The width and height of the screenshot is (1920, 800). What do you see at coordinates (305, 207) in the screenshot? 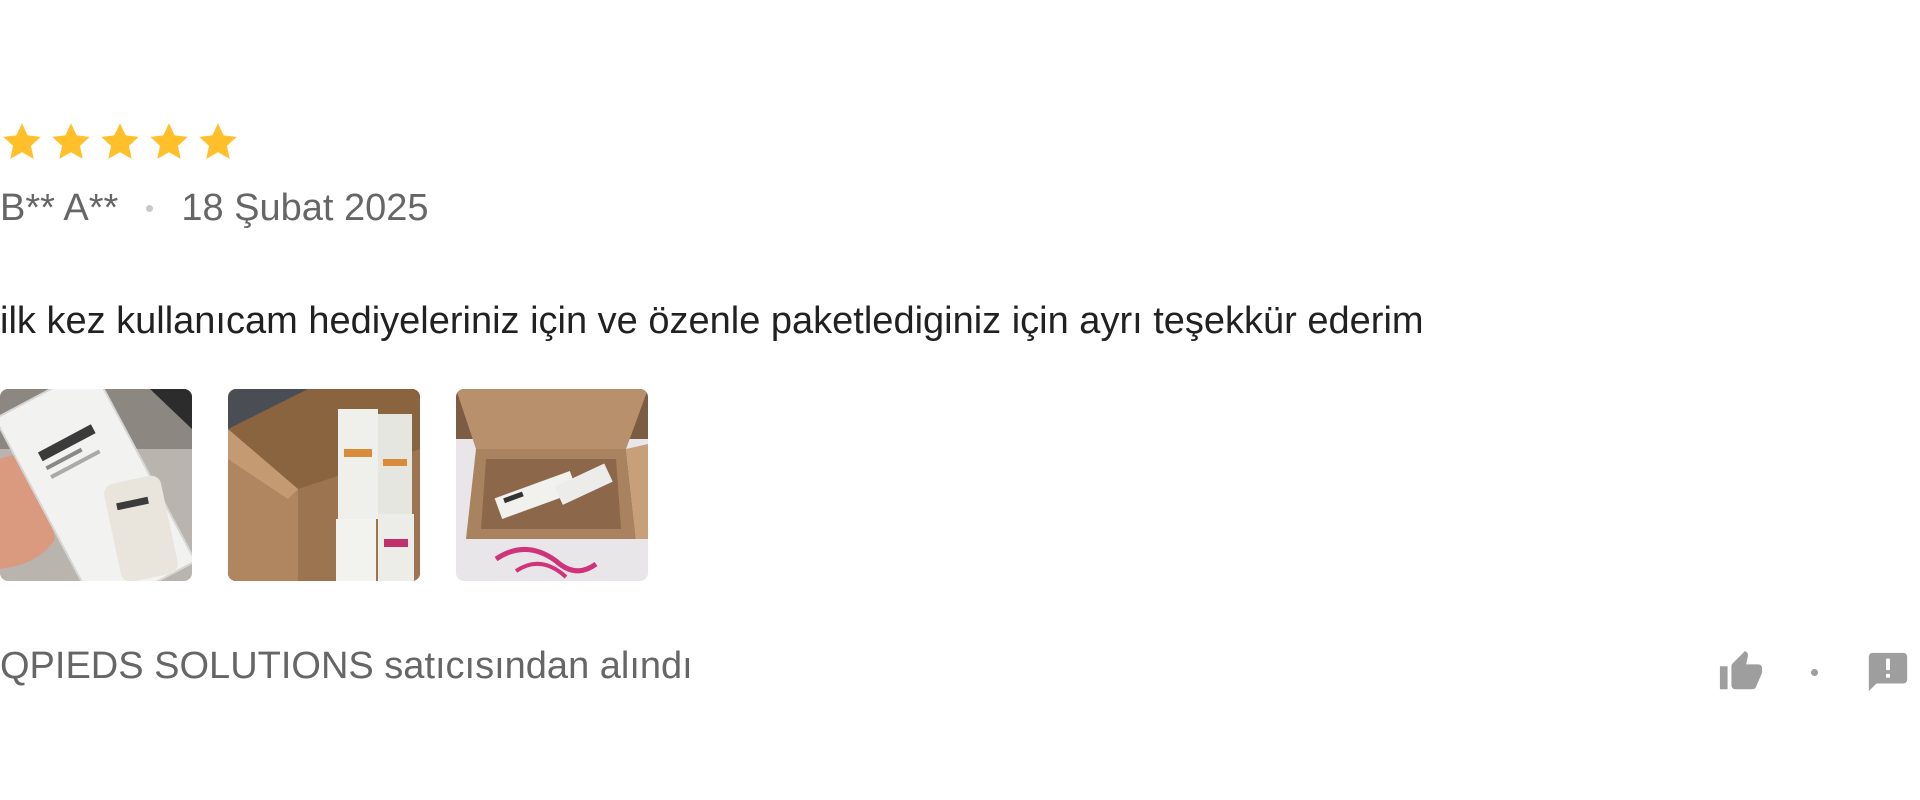
I see `review-date: 18 Şubat 2025` at bounding box center [305, 207].